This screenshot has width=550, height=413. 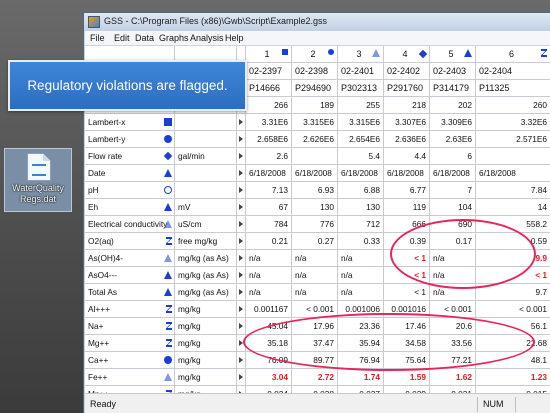 What do you see at coordinates (513, 207) in the screenshot?
I see `data-cell: 14` at bounding box center [513, 207].